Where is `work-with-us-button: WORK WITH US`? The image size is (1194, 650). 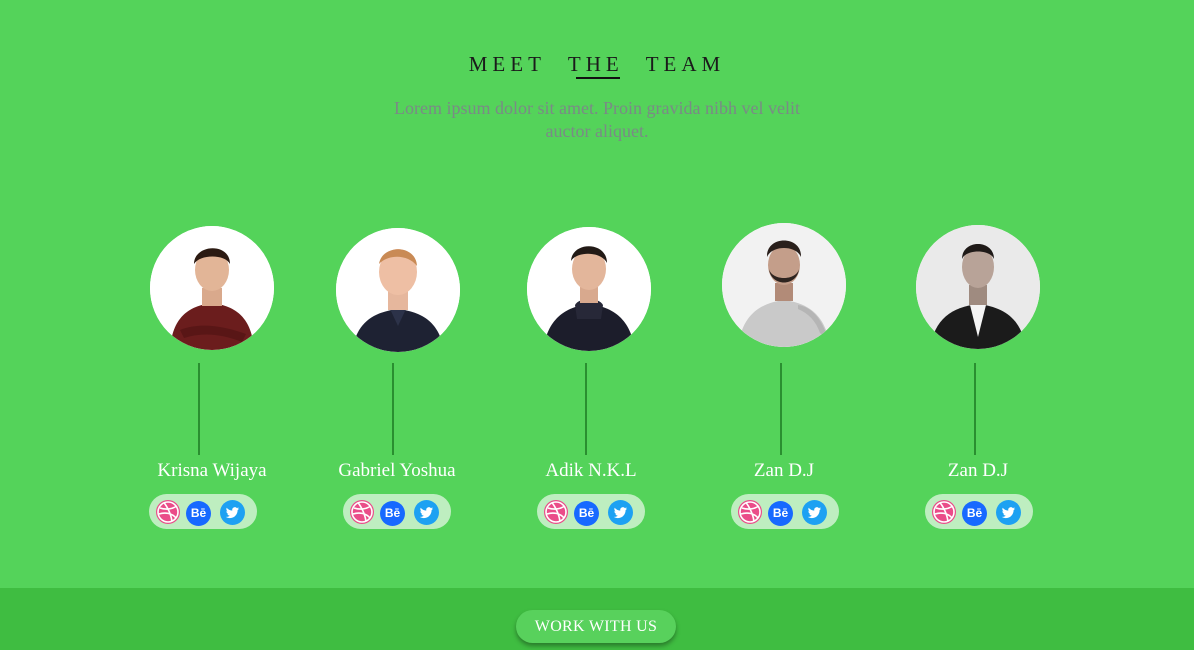
work-with-us-button: WORK WITH US is located at coordinates (596, 626).